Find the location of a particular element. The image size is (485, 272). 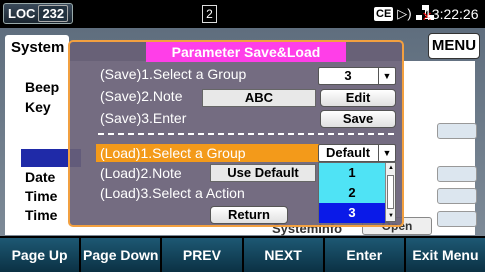

load-select-action-label: (Load)3.Select a Action is located at coordinates (172, 193).